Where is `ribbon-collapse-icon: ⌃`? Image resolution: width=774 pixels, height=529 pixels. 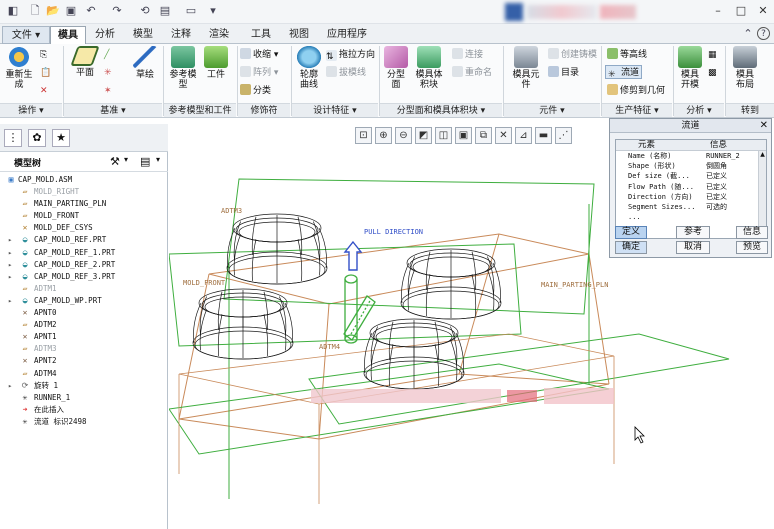 ribbon-collapse-icon: ⌃ is located at coordinates (748, 34).